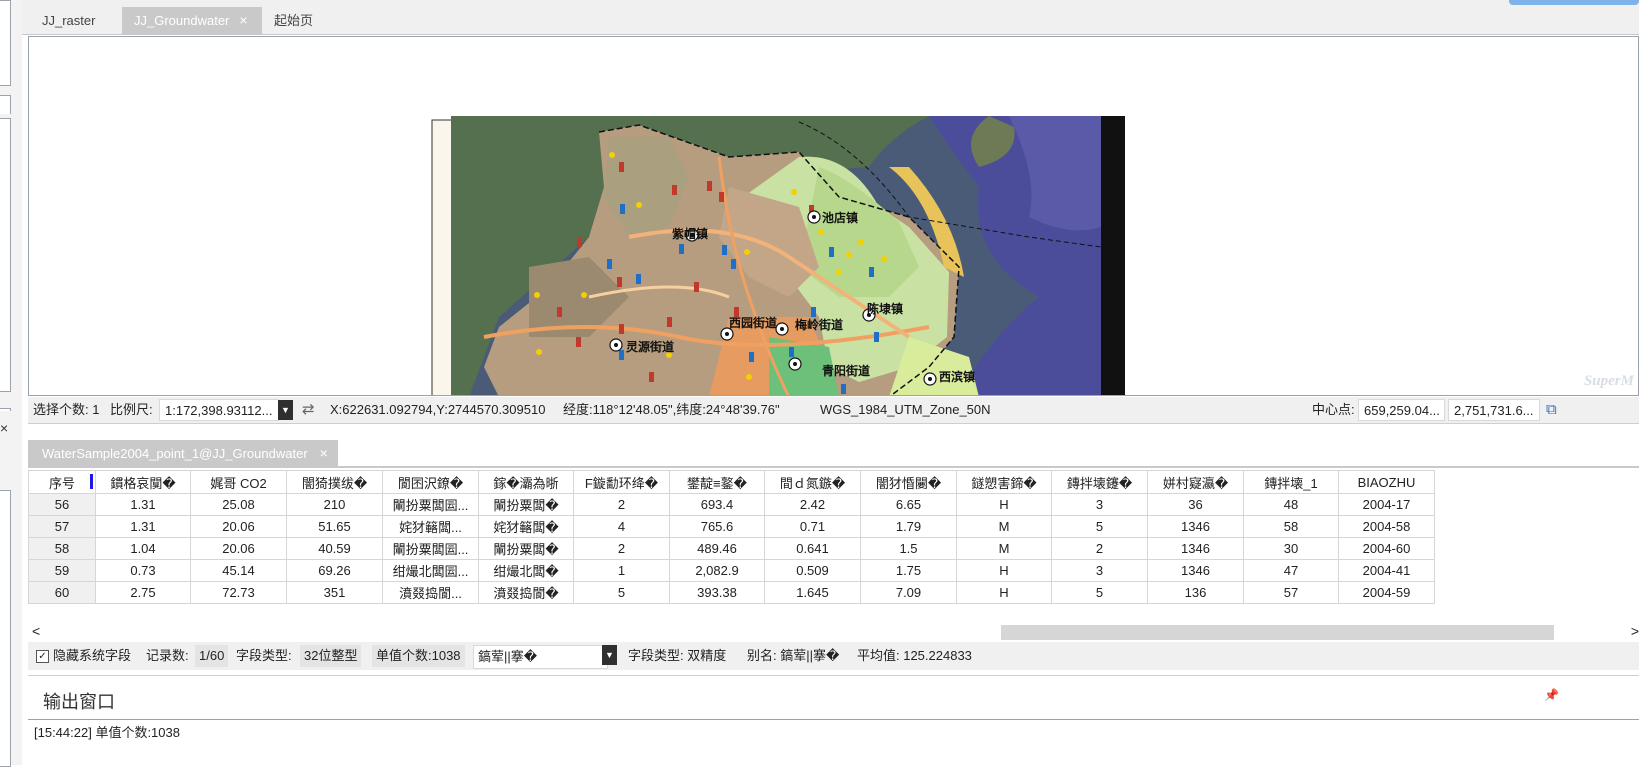  What do you see at coordinates (1386, 592) in the screenshot?
I see `table-cell: 2004-59` at bounding box center [1386, 592].